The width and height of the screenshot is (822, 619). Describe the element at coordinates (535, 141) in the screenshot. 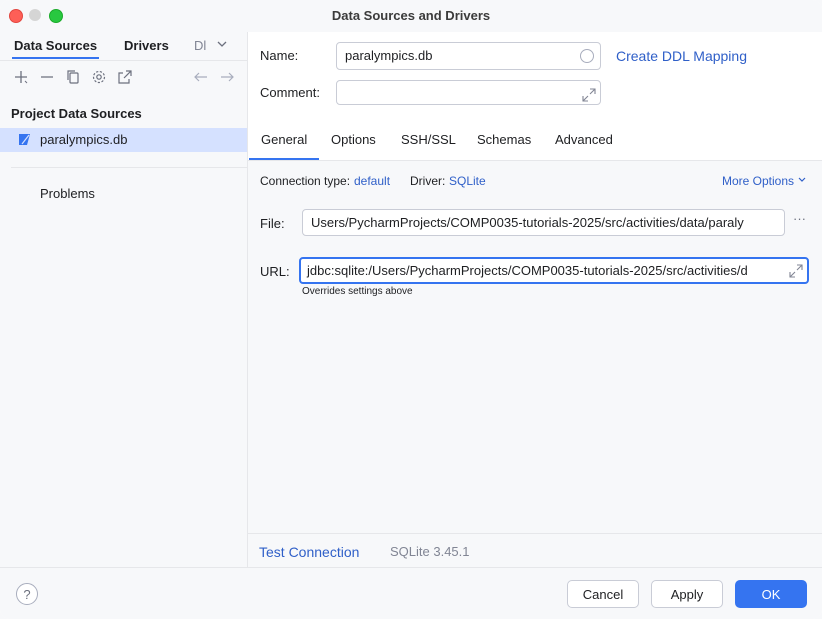

I see `settings-tabs: General Options SSH/SSL Schemas Advanced` at that location.